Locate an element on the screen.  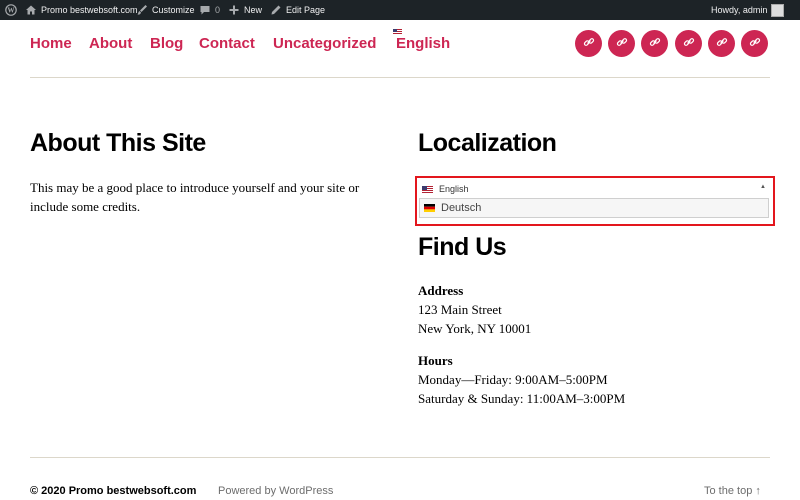
german-flag-icon is located at coordinates (429, 208).